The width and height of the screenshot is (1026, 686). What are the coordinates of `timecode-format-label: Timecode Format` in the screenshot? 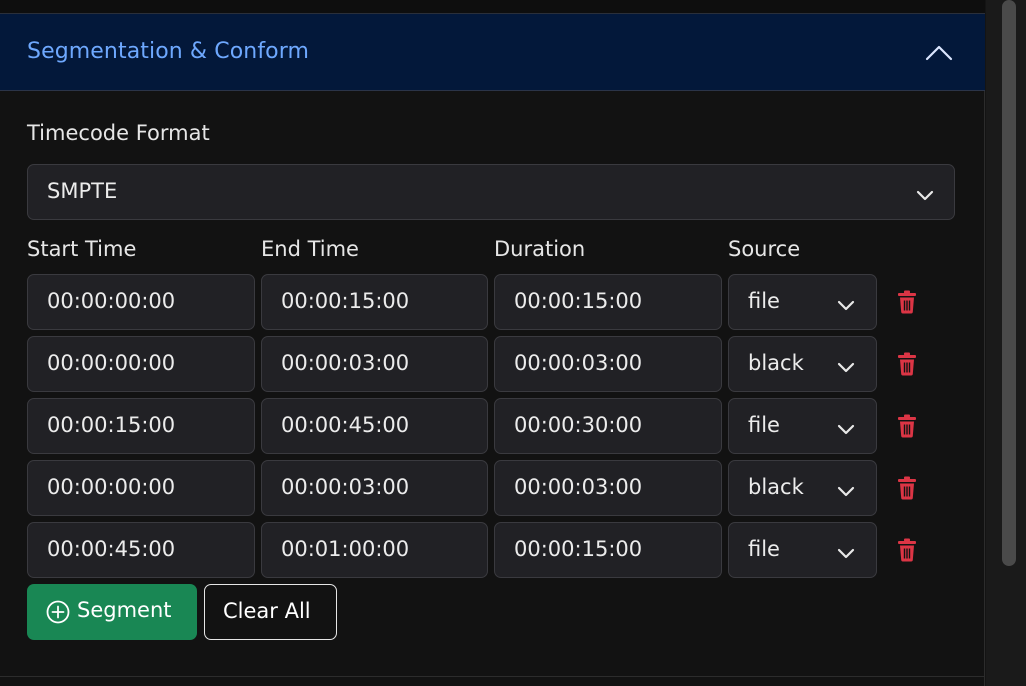 It's located at (118, 133).